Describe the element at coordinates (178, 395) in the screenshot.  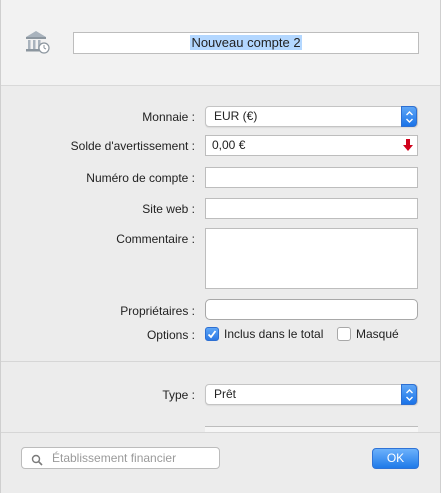
I see `type-label: Type :` at that location.